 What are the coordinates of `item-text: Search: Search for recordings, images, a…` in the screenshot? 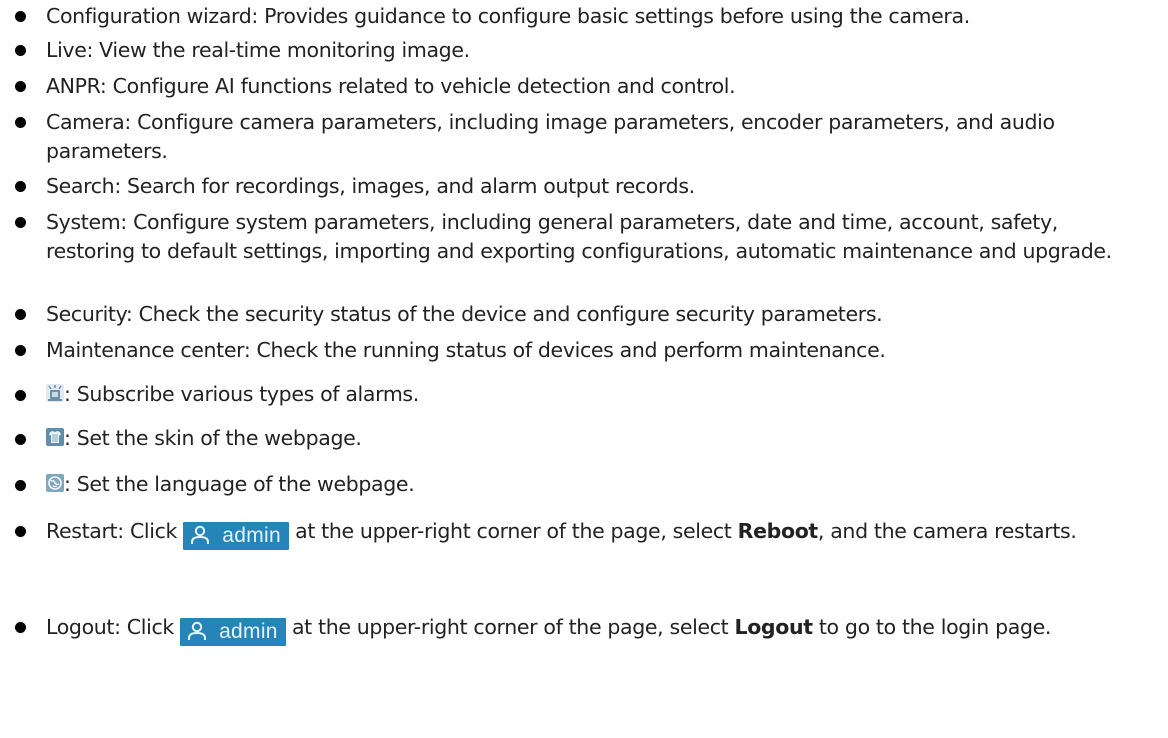 It's located at (370, 186).